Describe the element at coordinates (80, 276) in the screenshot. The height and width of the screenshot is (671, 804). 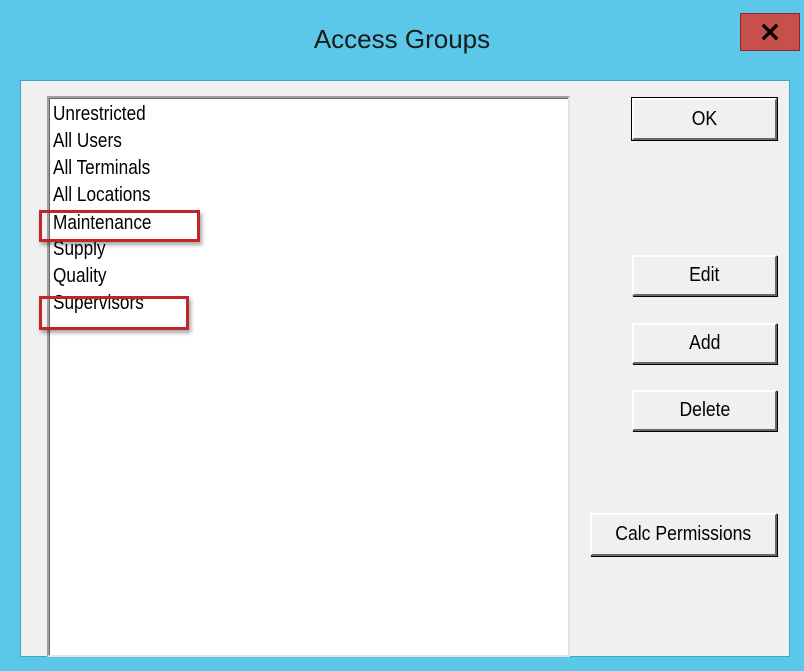
I see `list-item-quality: Quality` at that location.